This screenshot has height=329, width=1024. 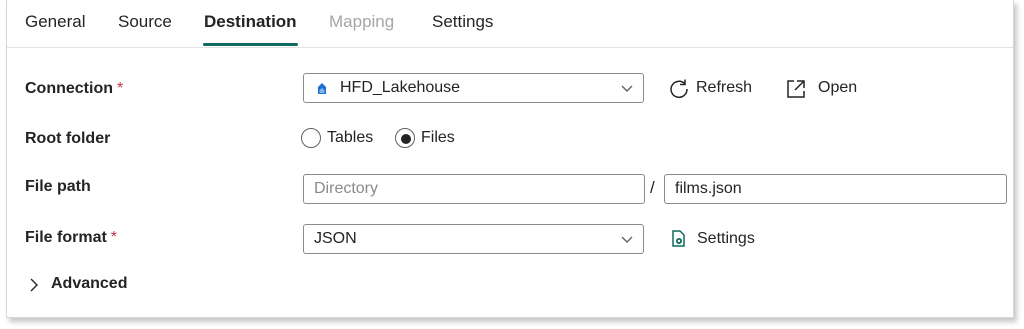 I want to click on advanced-toggle: Advanced, so click(x=84, y=286).